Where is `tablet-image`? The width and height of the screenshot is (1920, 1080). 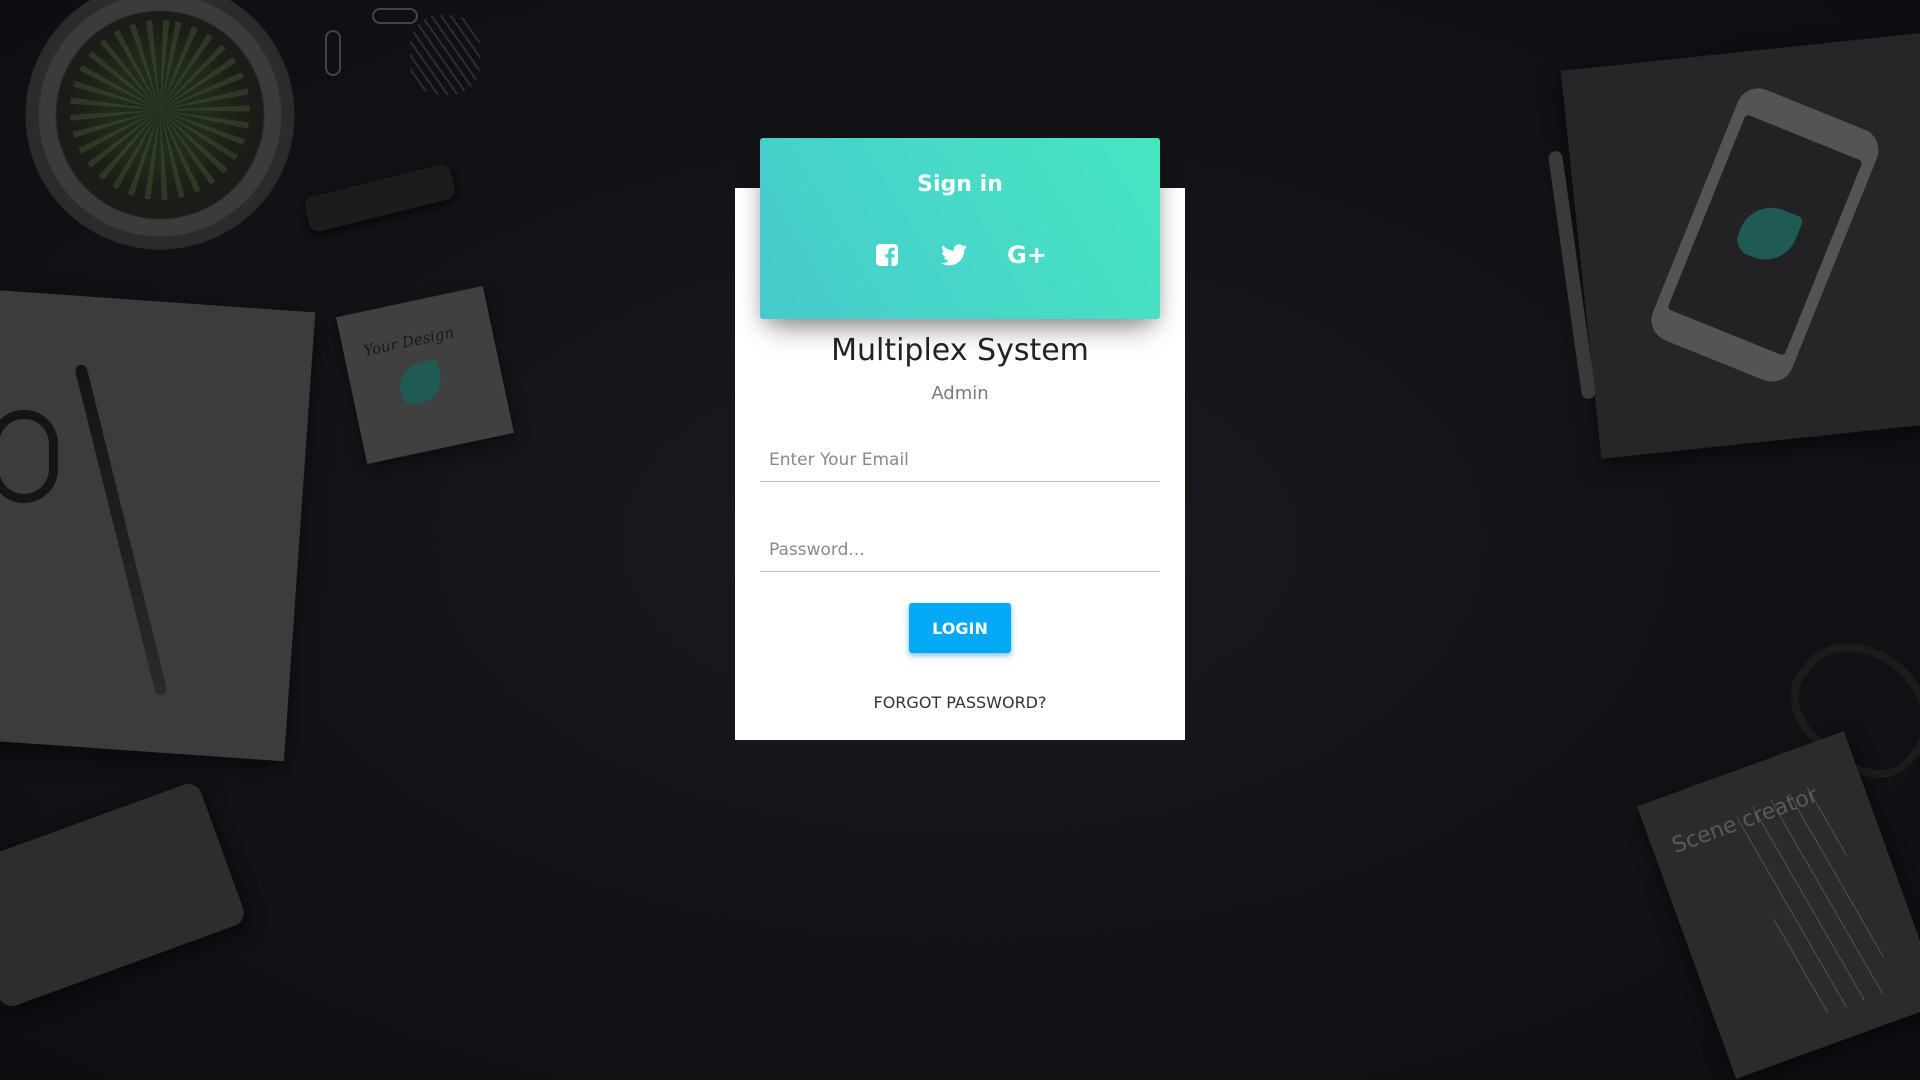
tablet-image is located at coordinates (1740, 245).